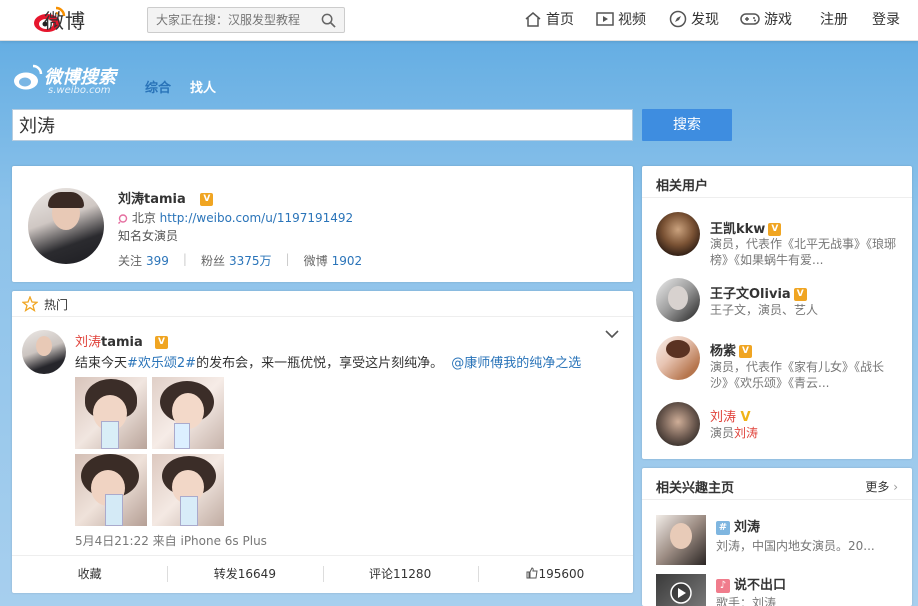  What do you see at coordinates (66, 226) in the screenshot?
I see `user-avatar` at bounding box center [66, 226].